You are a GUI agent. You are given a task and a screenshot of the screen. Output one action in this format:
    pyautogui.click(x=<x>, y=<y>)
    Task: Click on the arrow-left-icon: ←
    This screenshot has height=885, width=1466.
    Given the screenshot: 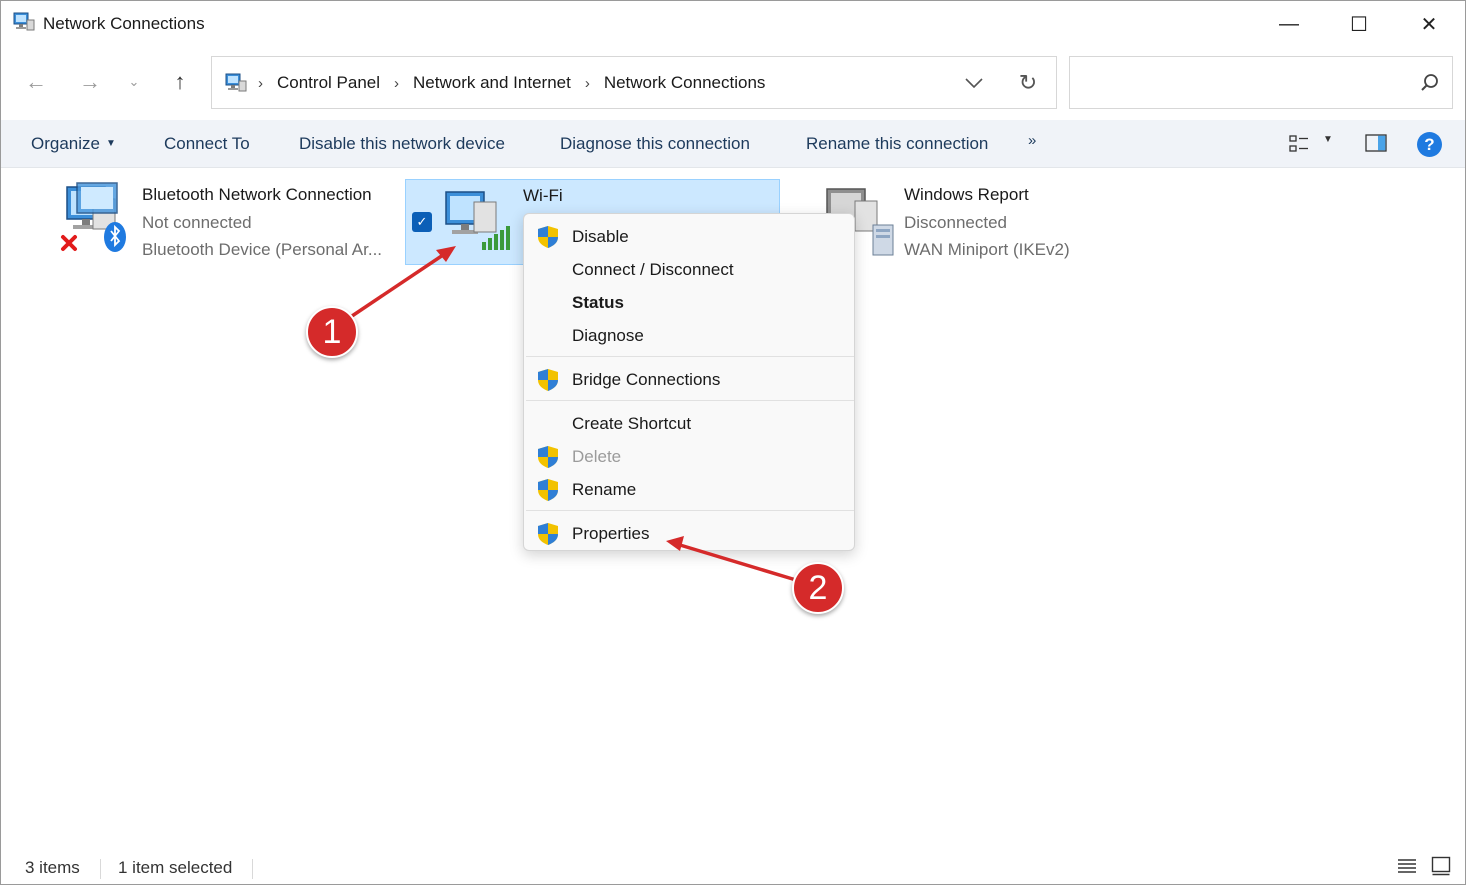 What is the action you would take?
    pyautogui.click(x=36, y=81)
    